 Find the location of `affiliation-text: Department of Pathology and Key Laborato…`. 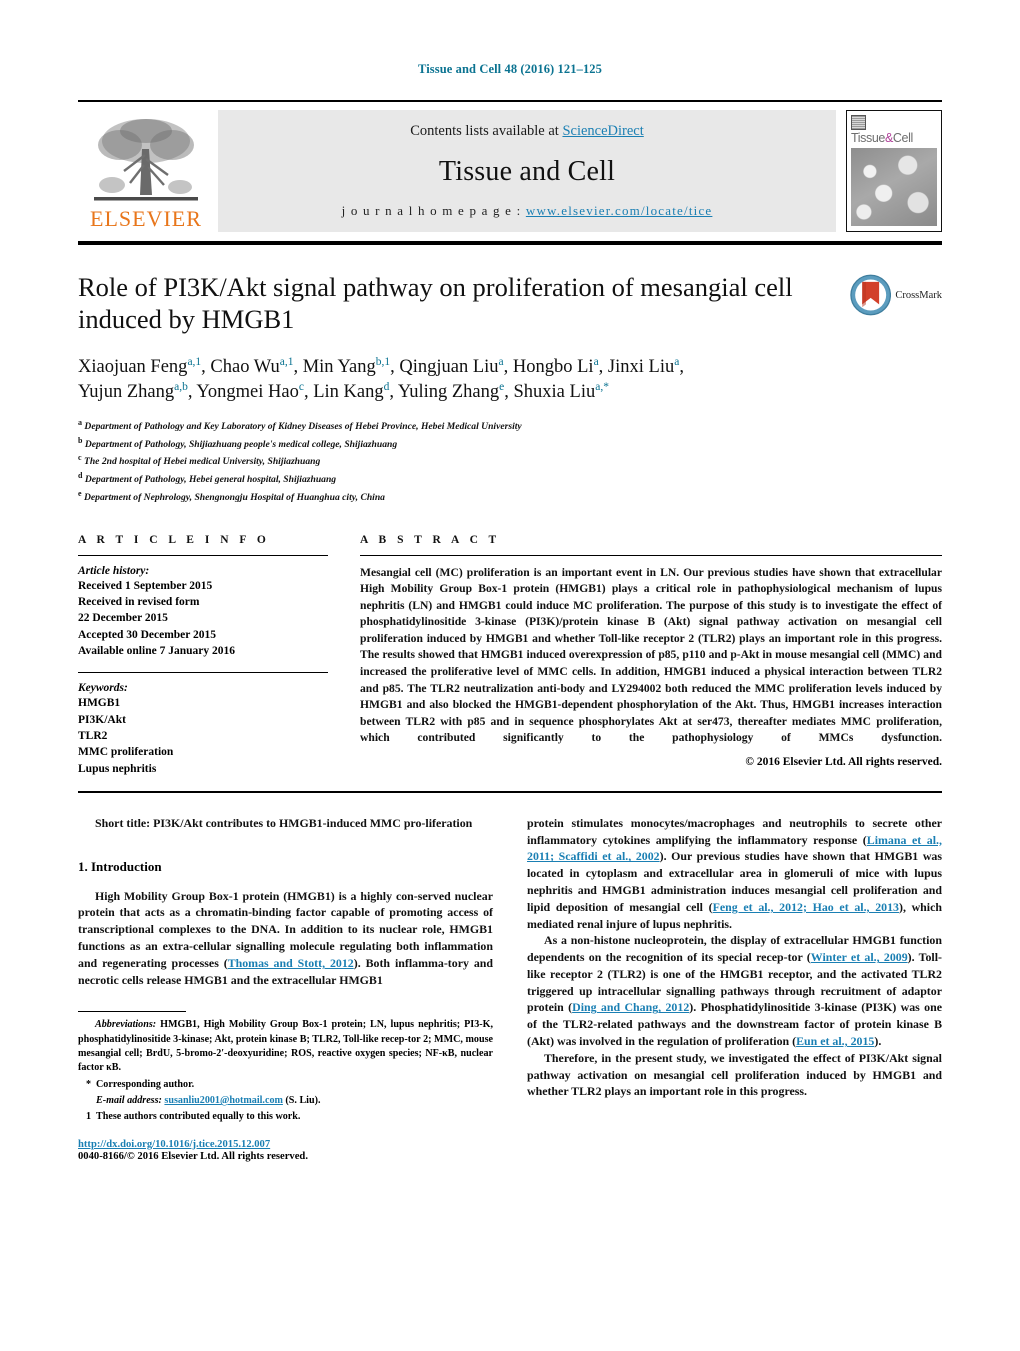

affiliation-text: Department of Pathology and Key Laborato… is located at coordinates (303, 427).